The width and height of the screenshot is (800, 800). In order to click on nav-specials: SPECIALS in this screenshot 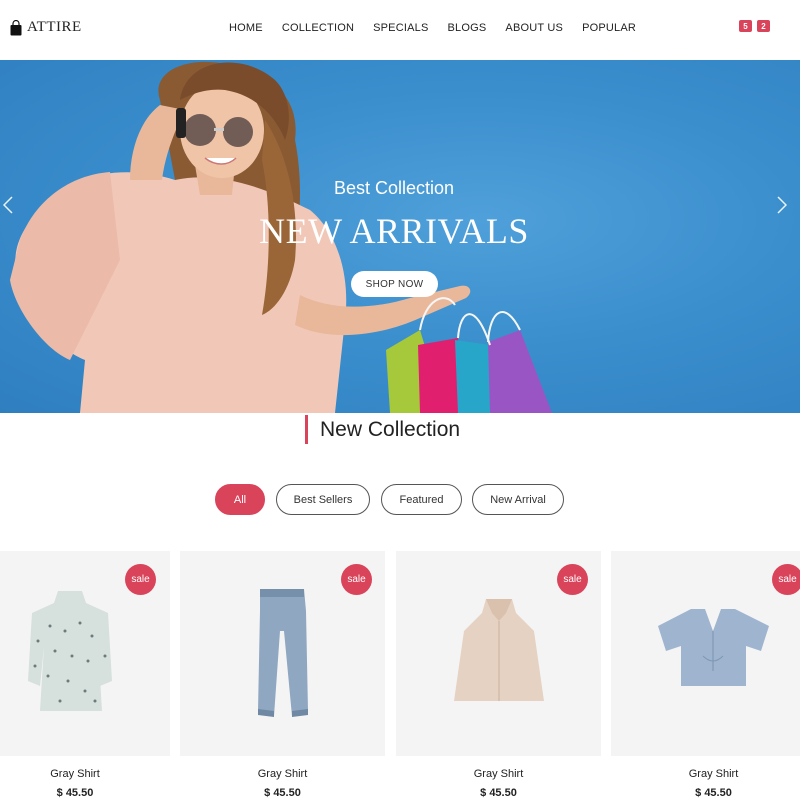, I will do `click(400, 28)`.